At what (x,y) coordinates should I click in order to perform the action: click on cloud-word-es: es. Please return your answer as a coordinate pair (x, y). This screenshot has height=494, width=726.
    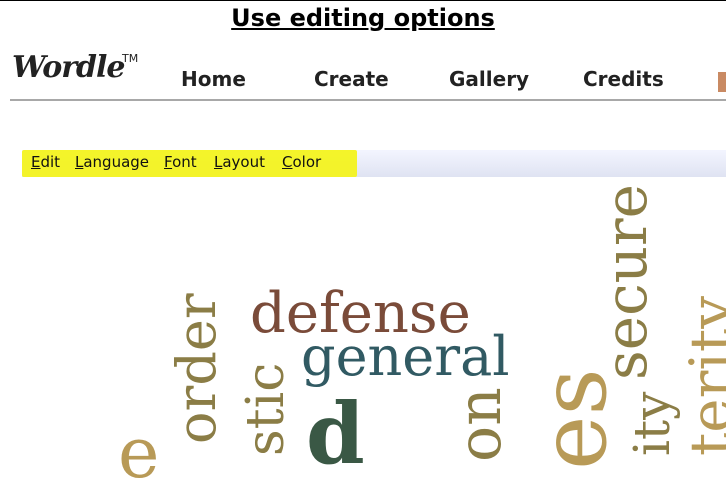
    Looking at the image, I should click on (573, 419).